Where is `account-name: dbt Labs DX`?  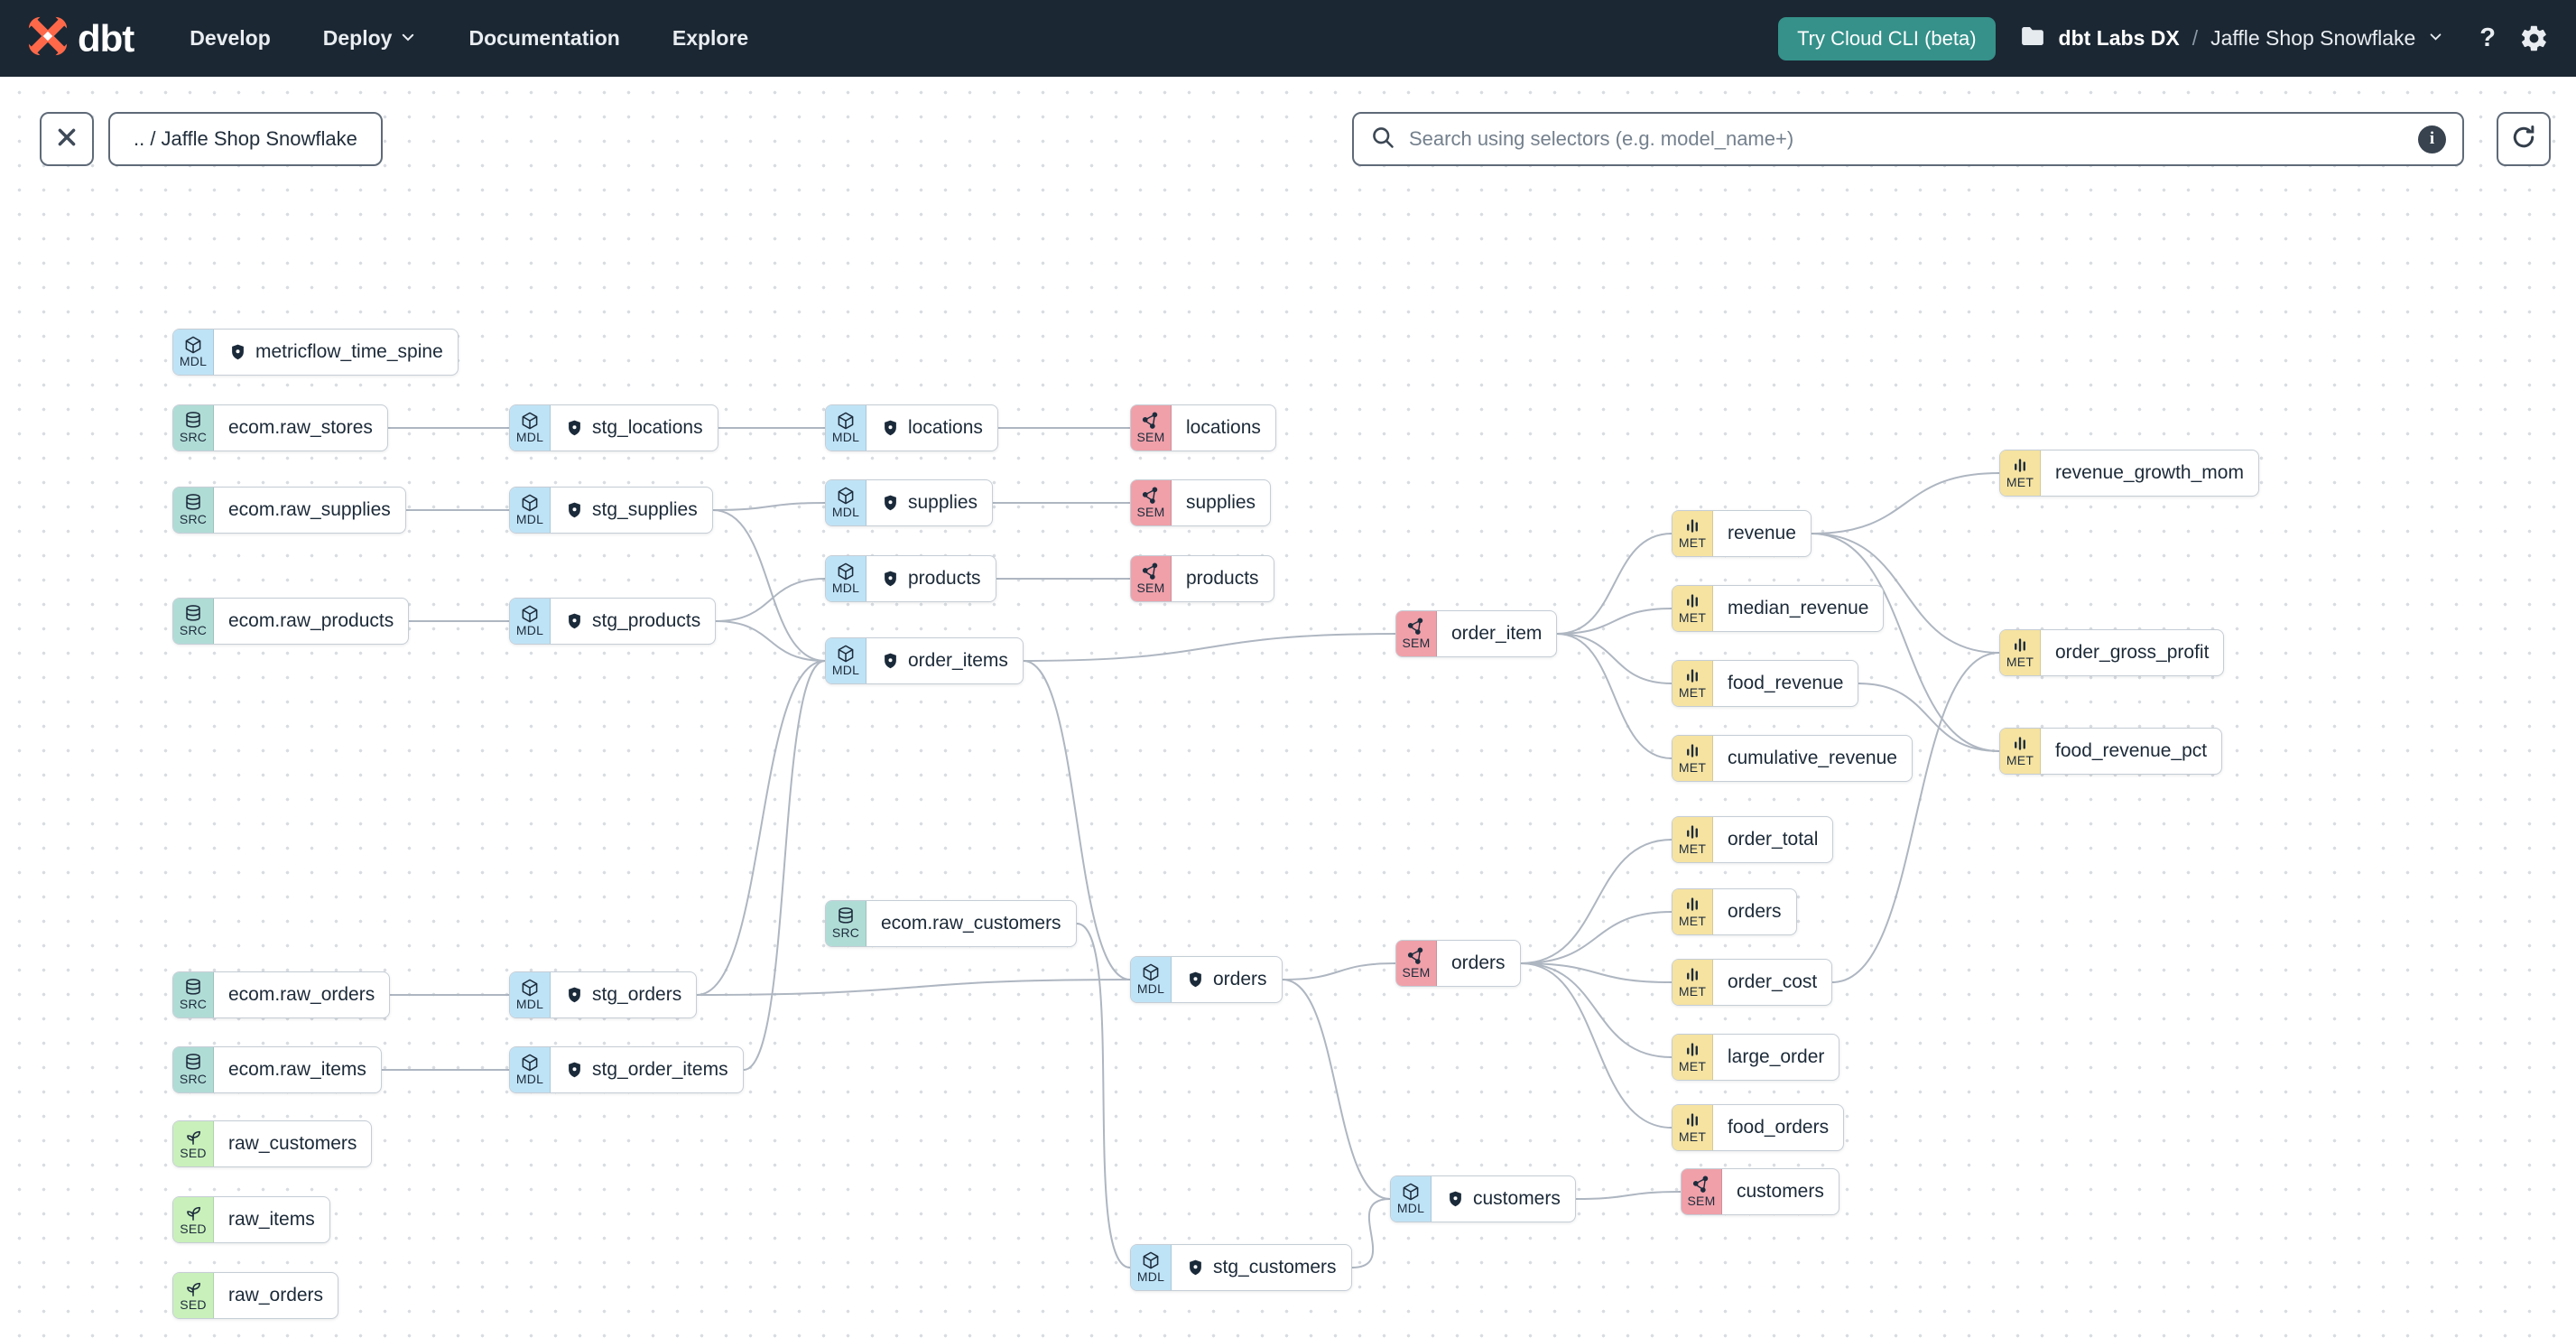
account-name: dbt Labs DX is located at coordinates (2119, 38).